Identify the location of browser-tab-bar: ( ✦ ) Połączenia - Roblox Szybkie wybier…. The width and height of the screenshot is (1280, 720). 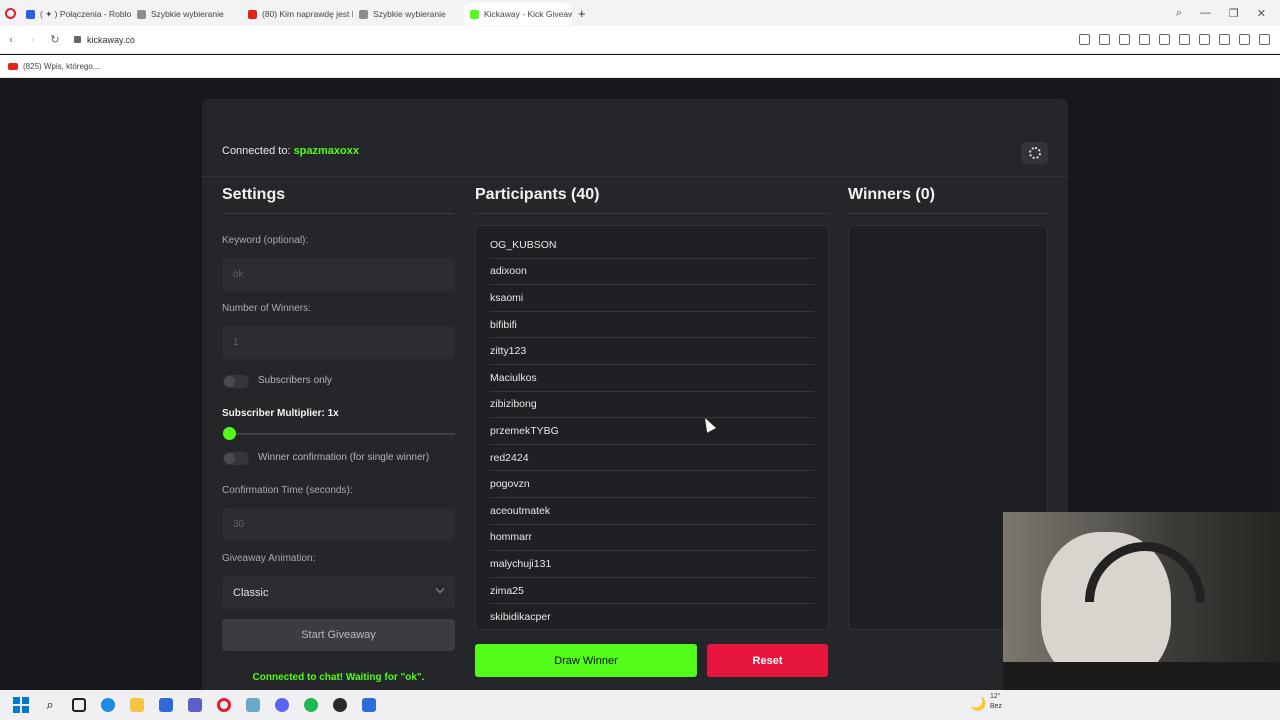
(640, 13).